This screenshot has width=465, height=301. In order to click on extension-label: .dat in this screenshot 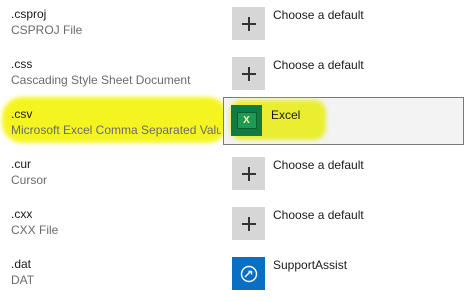, I will do `click(21, 264)`.